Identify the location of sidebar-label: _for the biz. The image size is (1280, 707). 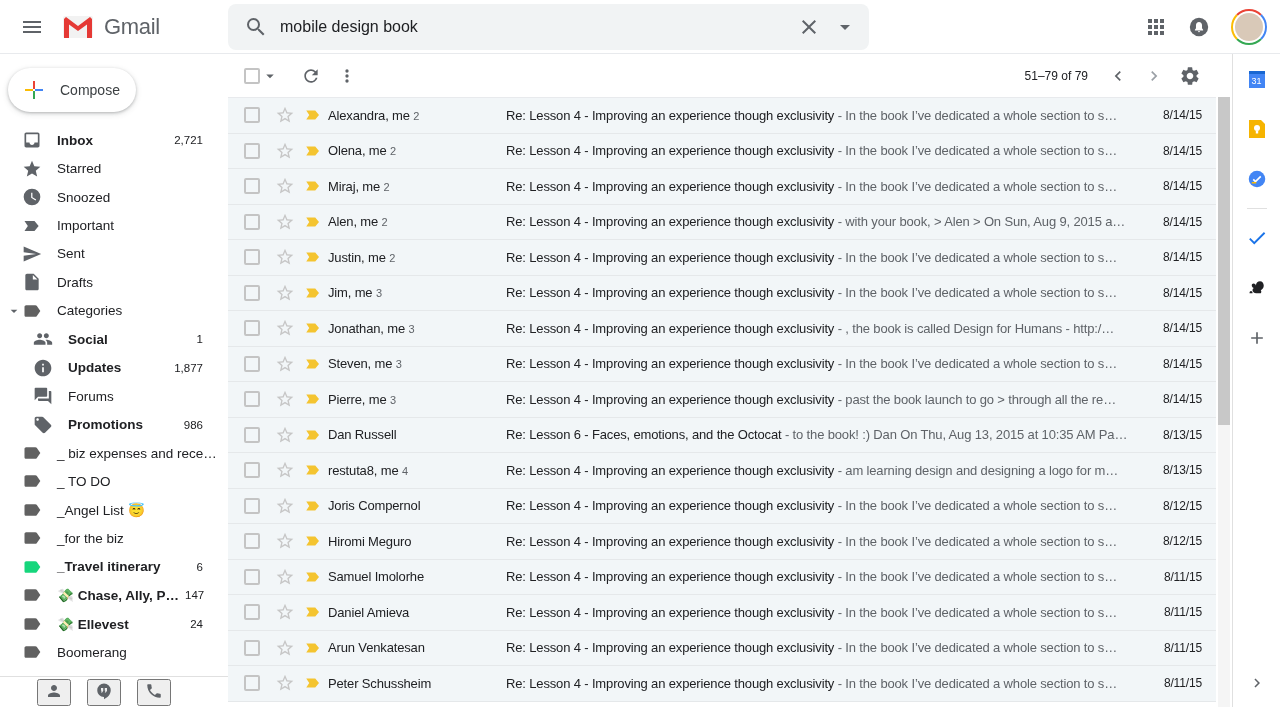
(91, 538).